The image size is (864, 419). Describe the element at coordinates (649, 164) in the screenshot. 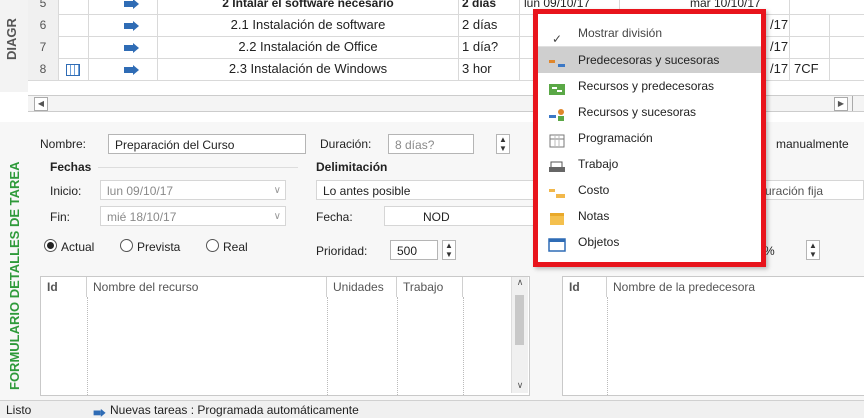

I see `menu-item-work: Trabajo` at that location.